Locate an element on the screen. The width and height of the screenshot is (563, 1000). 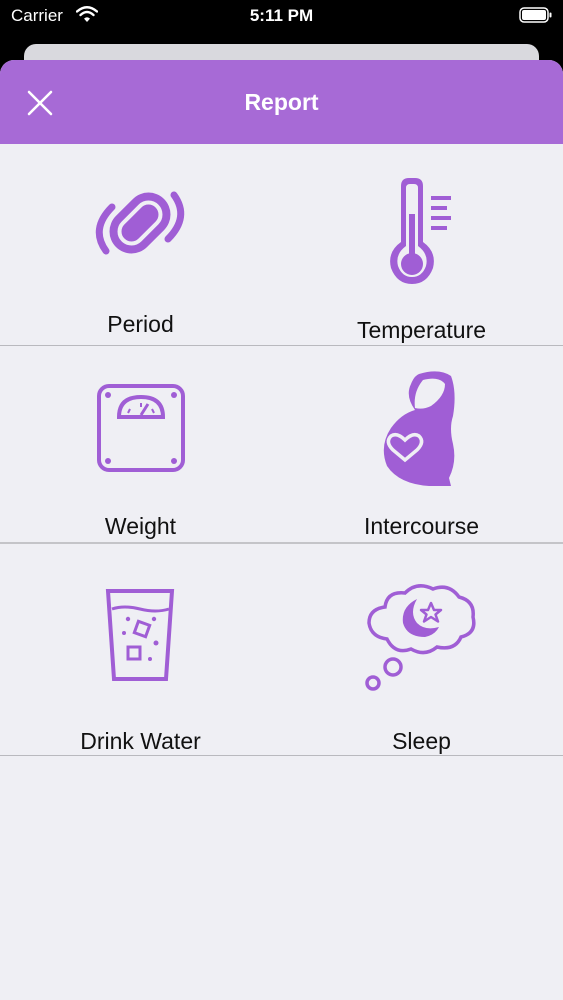
page-title: Report is located at coordinates (281, 102).